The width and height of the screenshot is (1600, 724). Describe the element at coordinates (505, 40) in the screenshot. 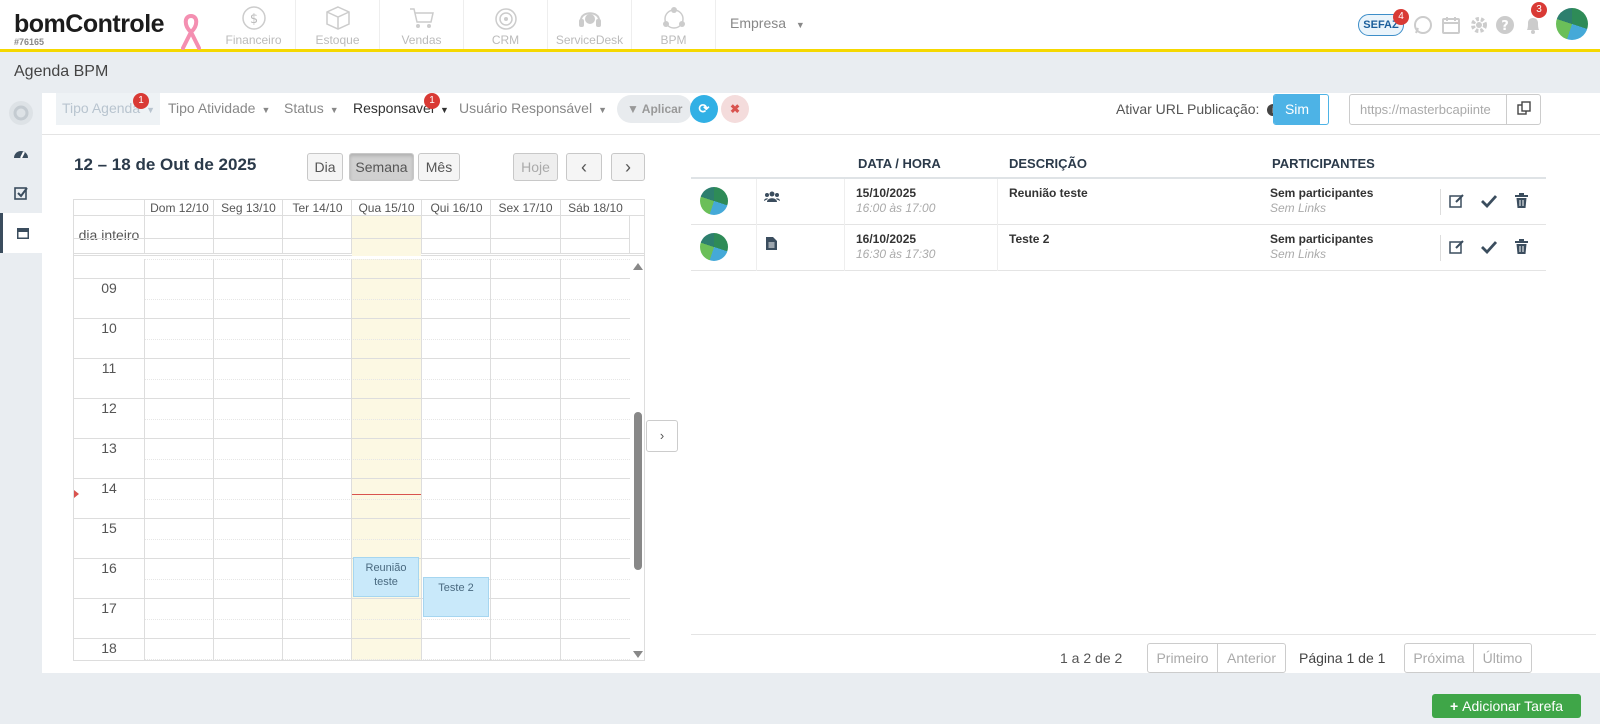

I see `module-label: CRM` at that location.